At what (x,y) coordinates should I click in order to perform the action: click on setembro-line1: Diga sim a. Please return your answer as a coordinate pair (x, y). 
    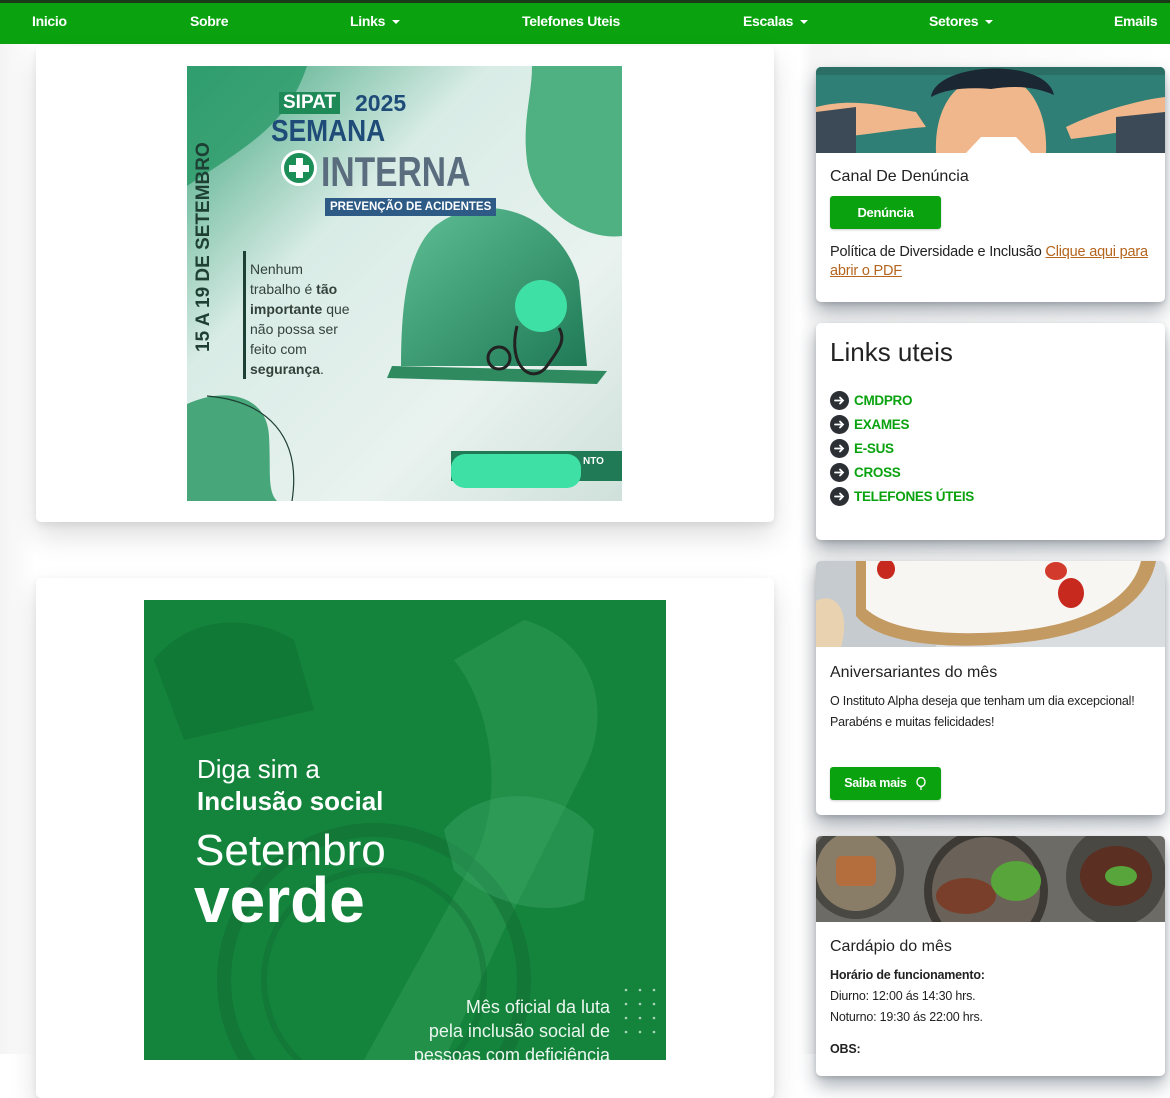
    Looking at the image, I should click on (258, 769).